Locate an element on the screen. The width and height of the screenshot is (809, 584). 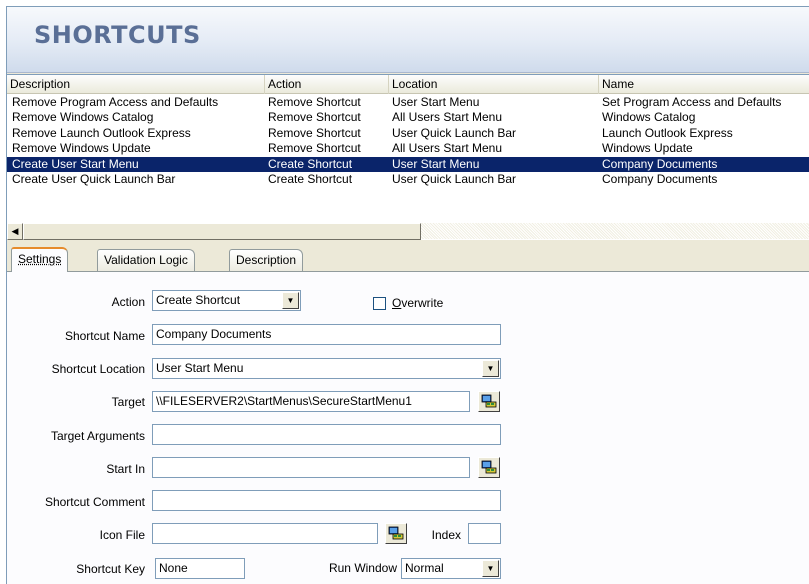
start-in-label: Start In is located at coordinates (125, 469).